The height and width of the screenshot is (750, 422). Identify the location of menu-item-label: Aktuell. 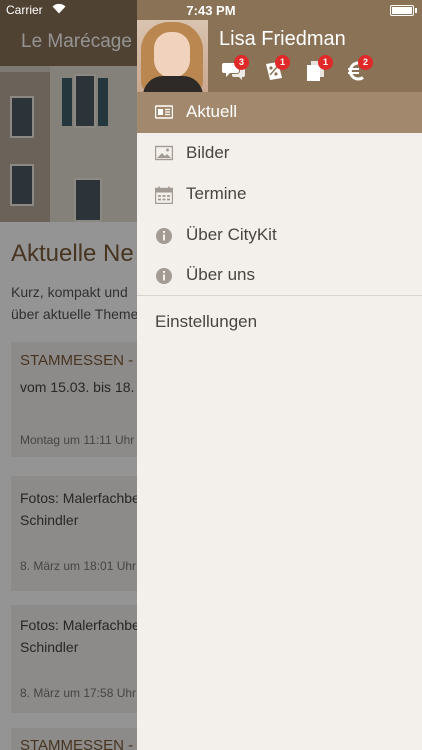
(212, 111).